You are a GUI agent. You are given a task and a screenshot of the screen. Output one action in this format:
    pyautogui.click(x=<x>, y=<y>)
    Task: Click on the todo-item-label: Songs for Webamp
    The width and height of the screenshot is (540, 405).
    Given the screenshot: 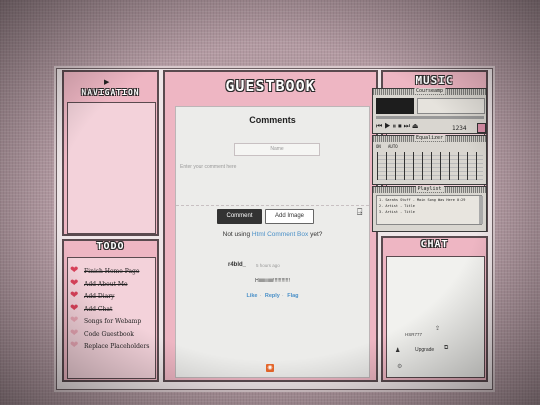 What is the action you would take?
    pyautogui.click(x=113, y=321)
    